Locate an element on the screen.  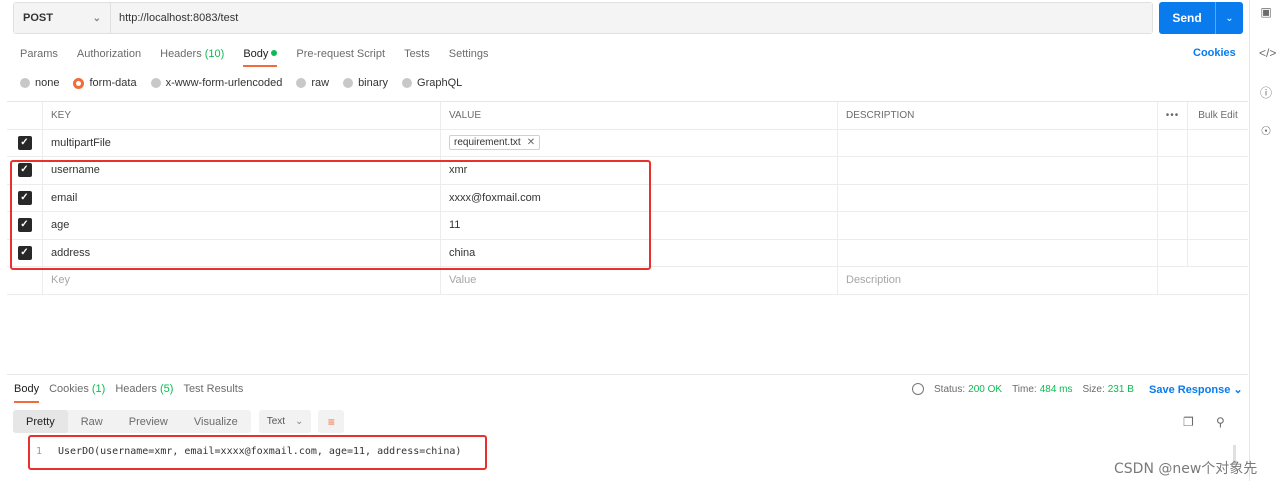
url-input: http://localhost:8083/test is located at coordinates (631, 18).